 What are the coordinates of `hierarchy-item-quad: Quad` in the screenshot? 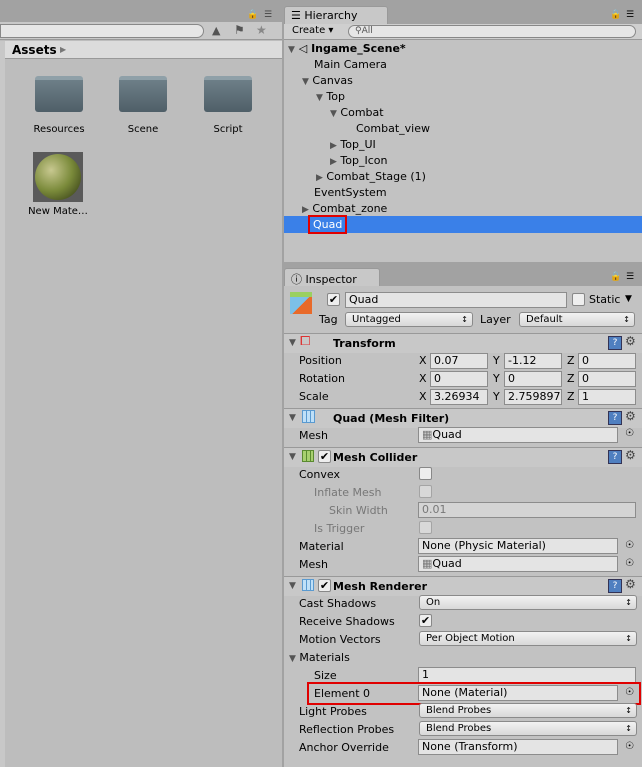 It's located at (327, 224).